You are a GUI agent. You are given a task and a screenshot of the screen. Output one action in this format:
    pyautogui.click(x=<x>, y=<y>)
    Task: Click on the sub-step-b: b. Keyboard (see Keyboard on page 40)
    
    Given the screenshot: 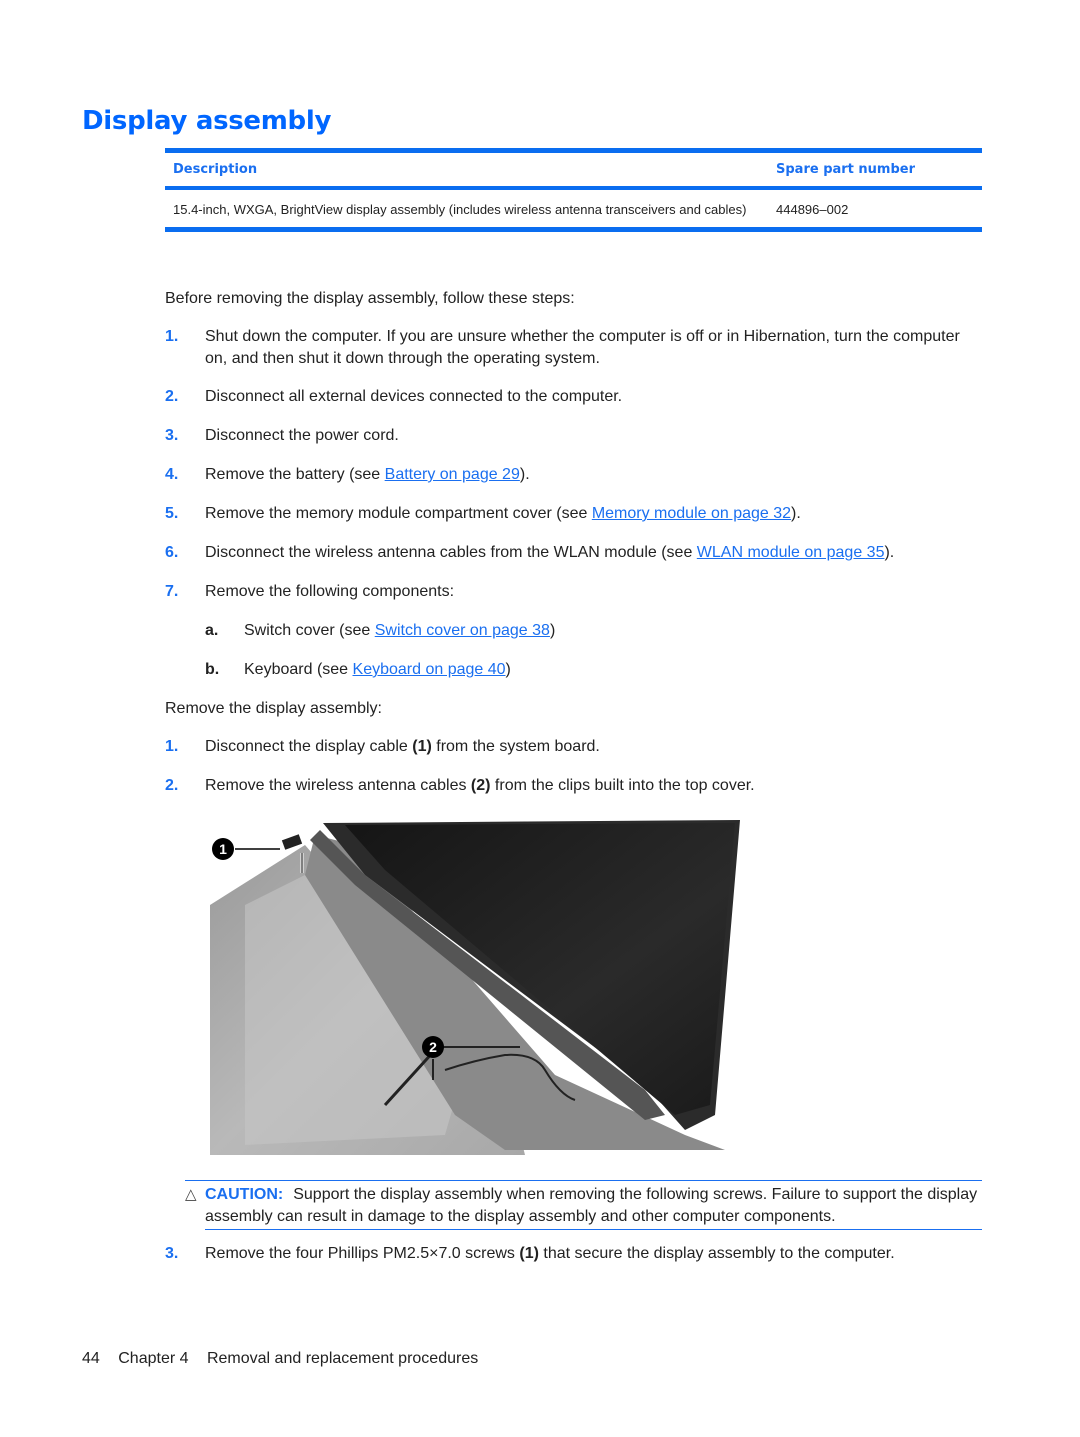 What is the action you would take?
    pyautogui.click(x=358, y=670)
    